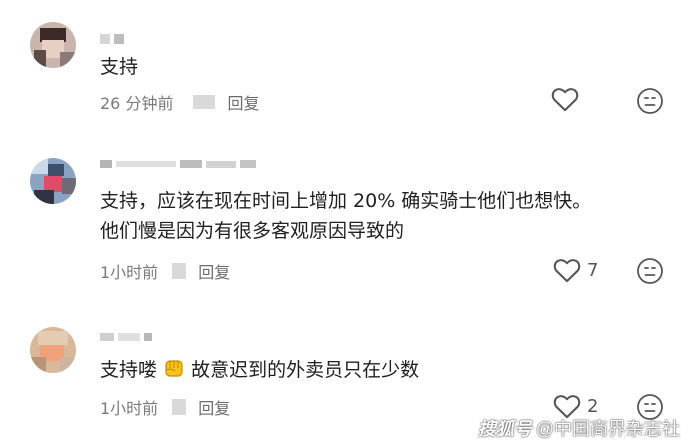  I want to click on comment-meta: 26 分钟前 回复, so click(179, 102).